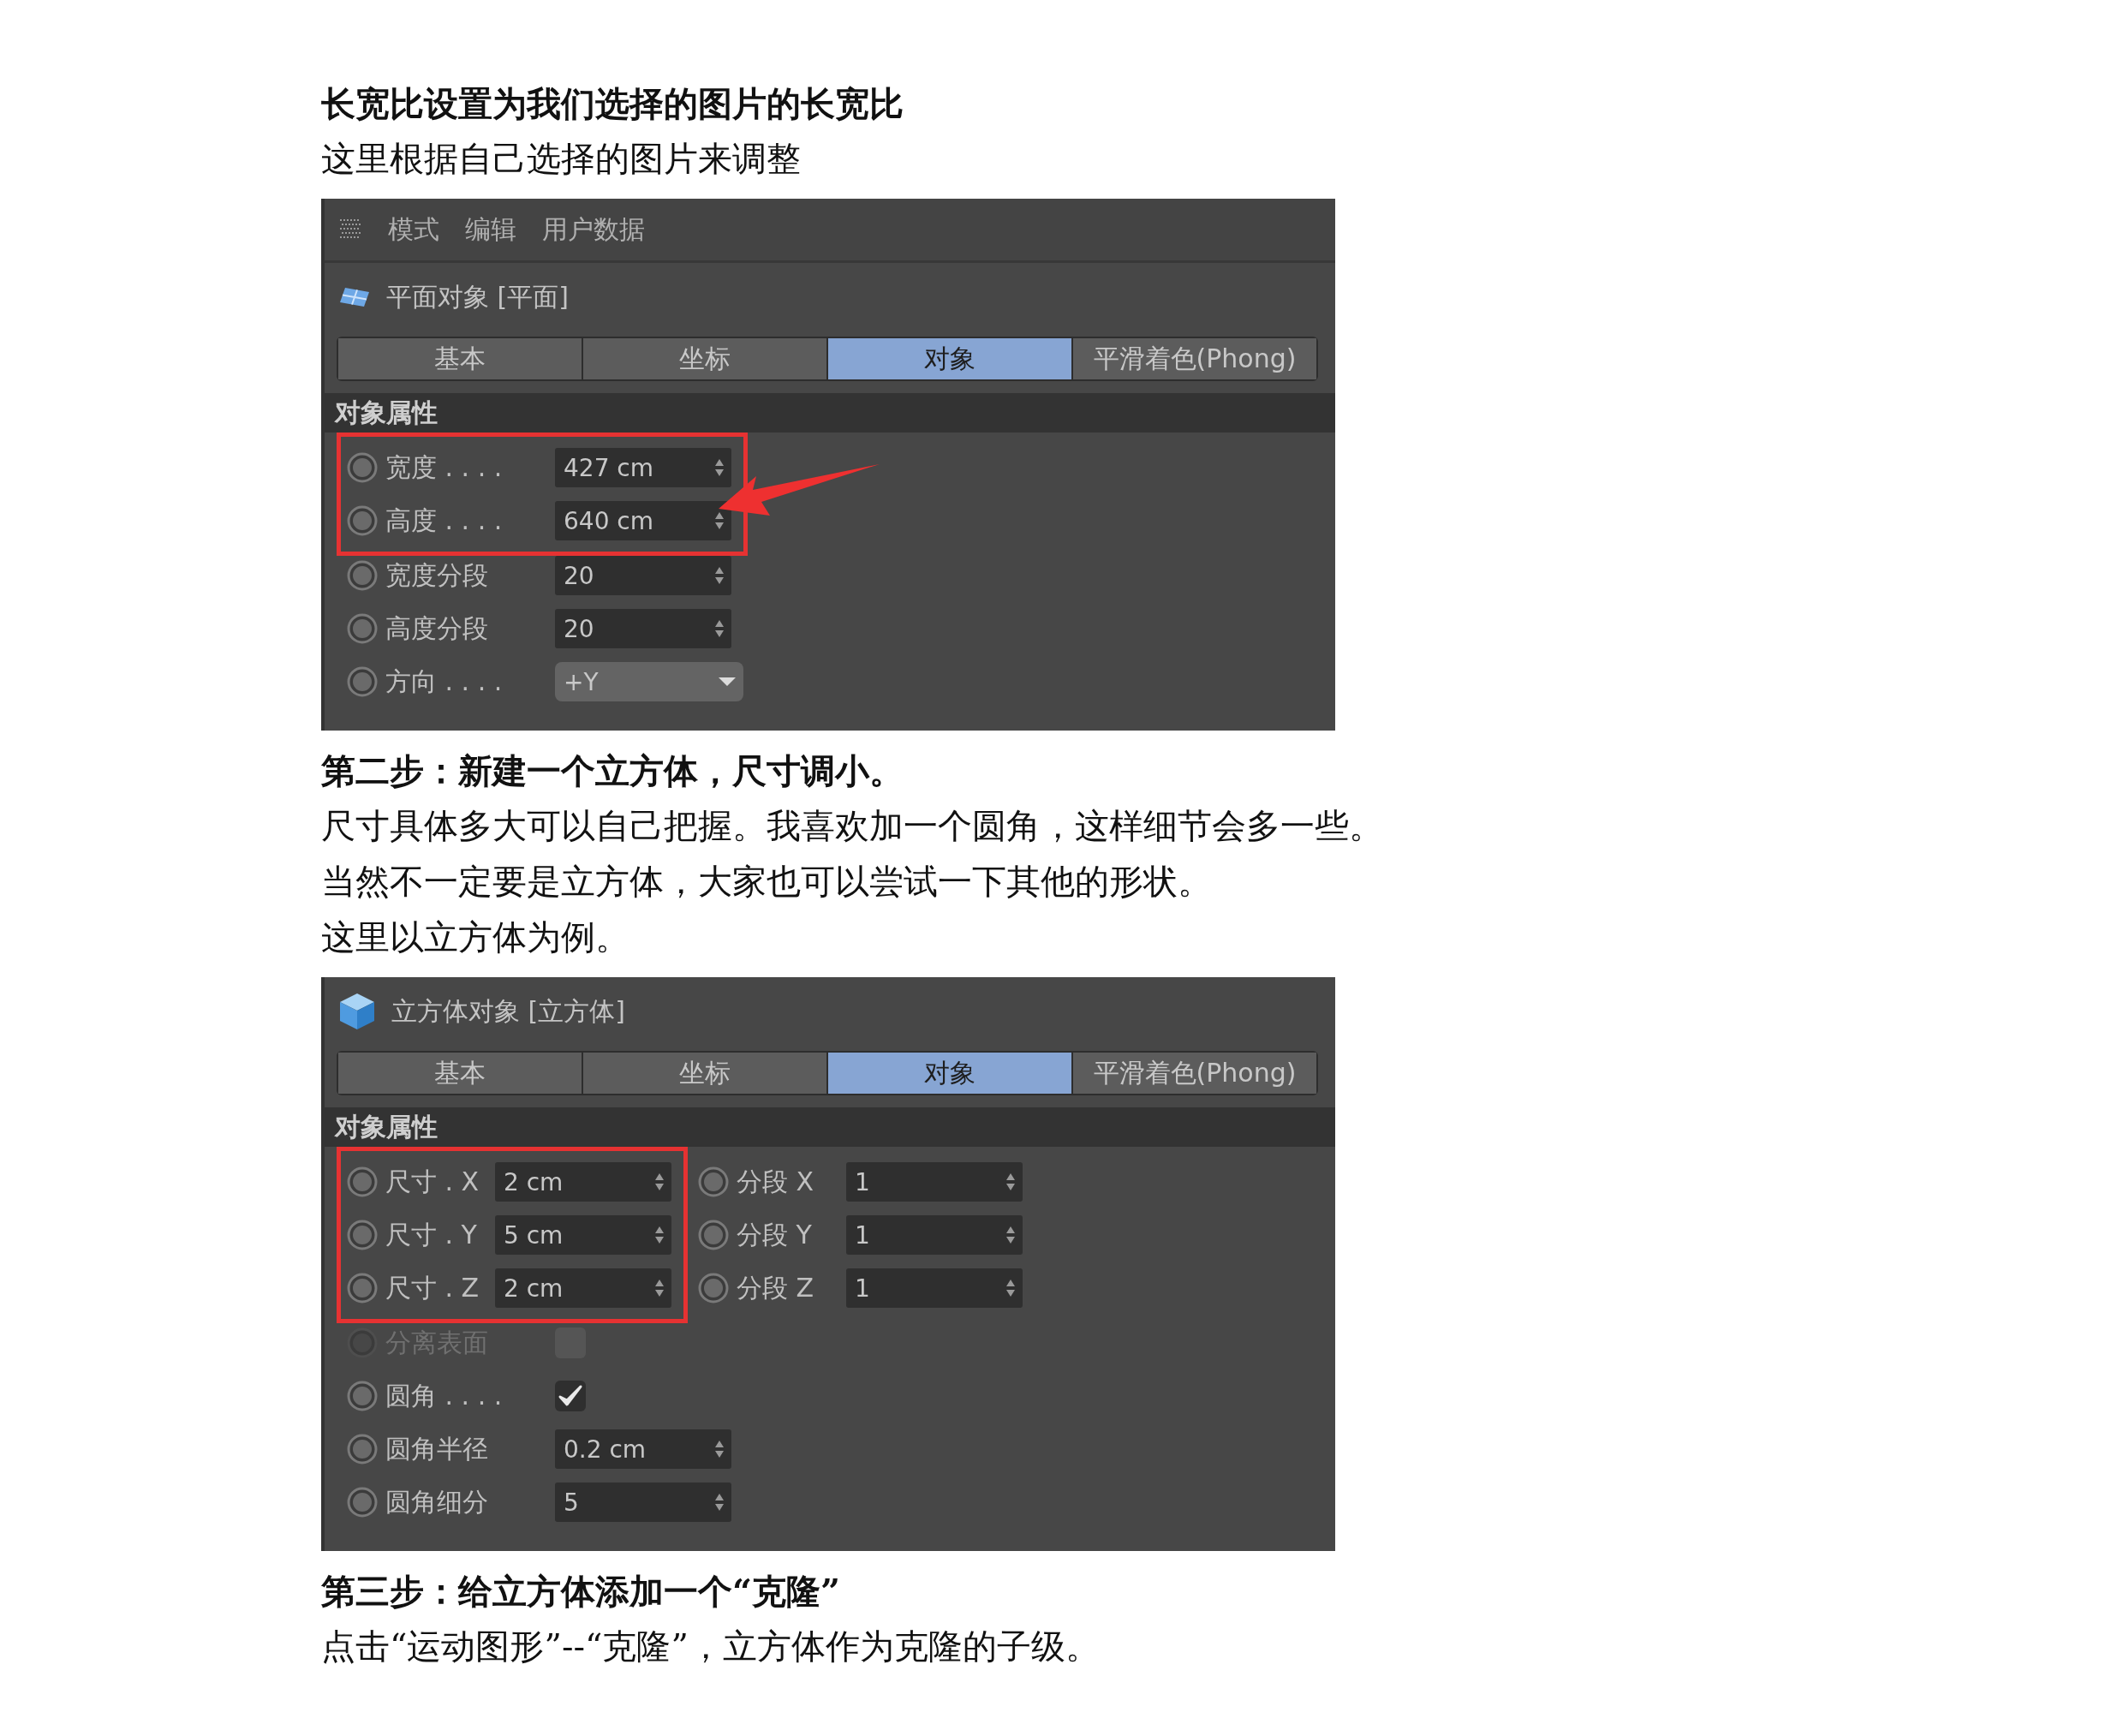 The height and width of the screenshot is (1736, 2124). I want to click on menu-item: 用户数据, so click(593, 230).